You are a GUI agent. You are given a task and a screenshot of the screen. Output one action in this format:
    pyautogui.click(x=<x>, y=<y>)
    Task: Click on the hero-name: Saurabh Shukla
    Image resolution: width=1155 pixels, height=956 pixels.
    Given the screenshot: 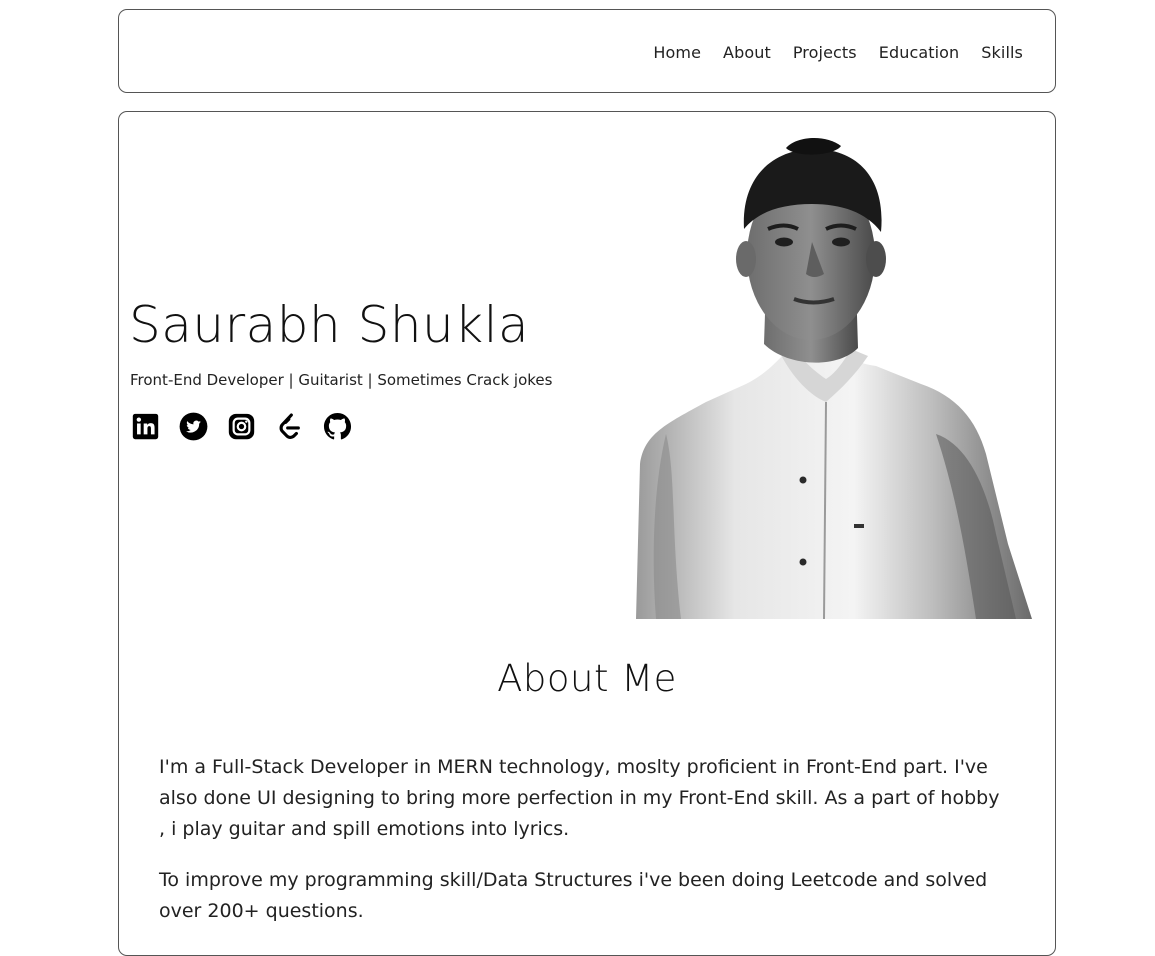 What is the action you would take?
    pyautogui.click(x=329, y=325)
    